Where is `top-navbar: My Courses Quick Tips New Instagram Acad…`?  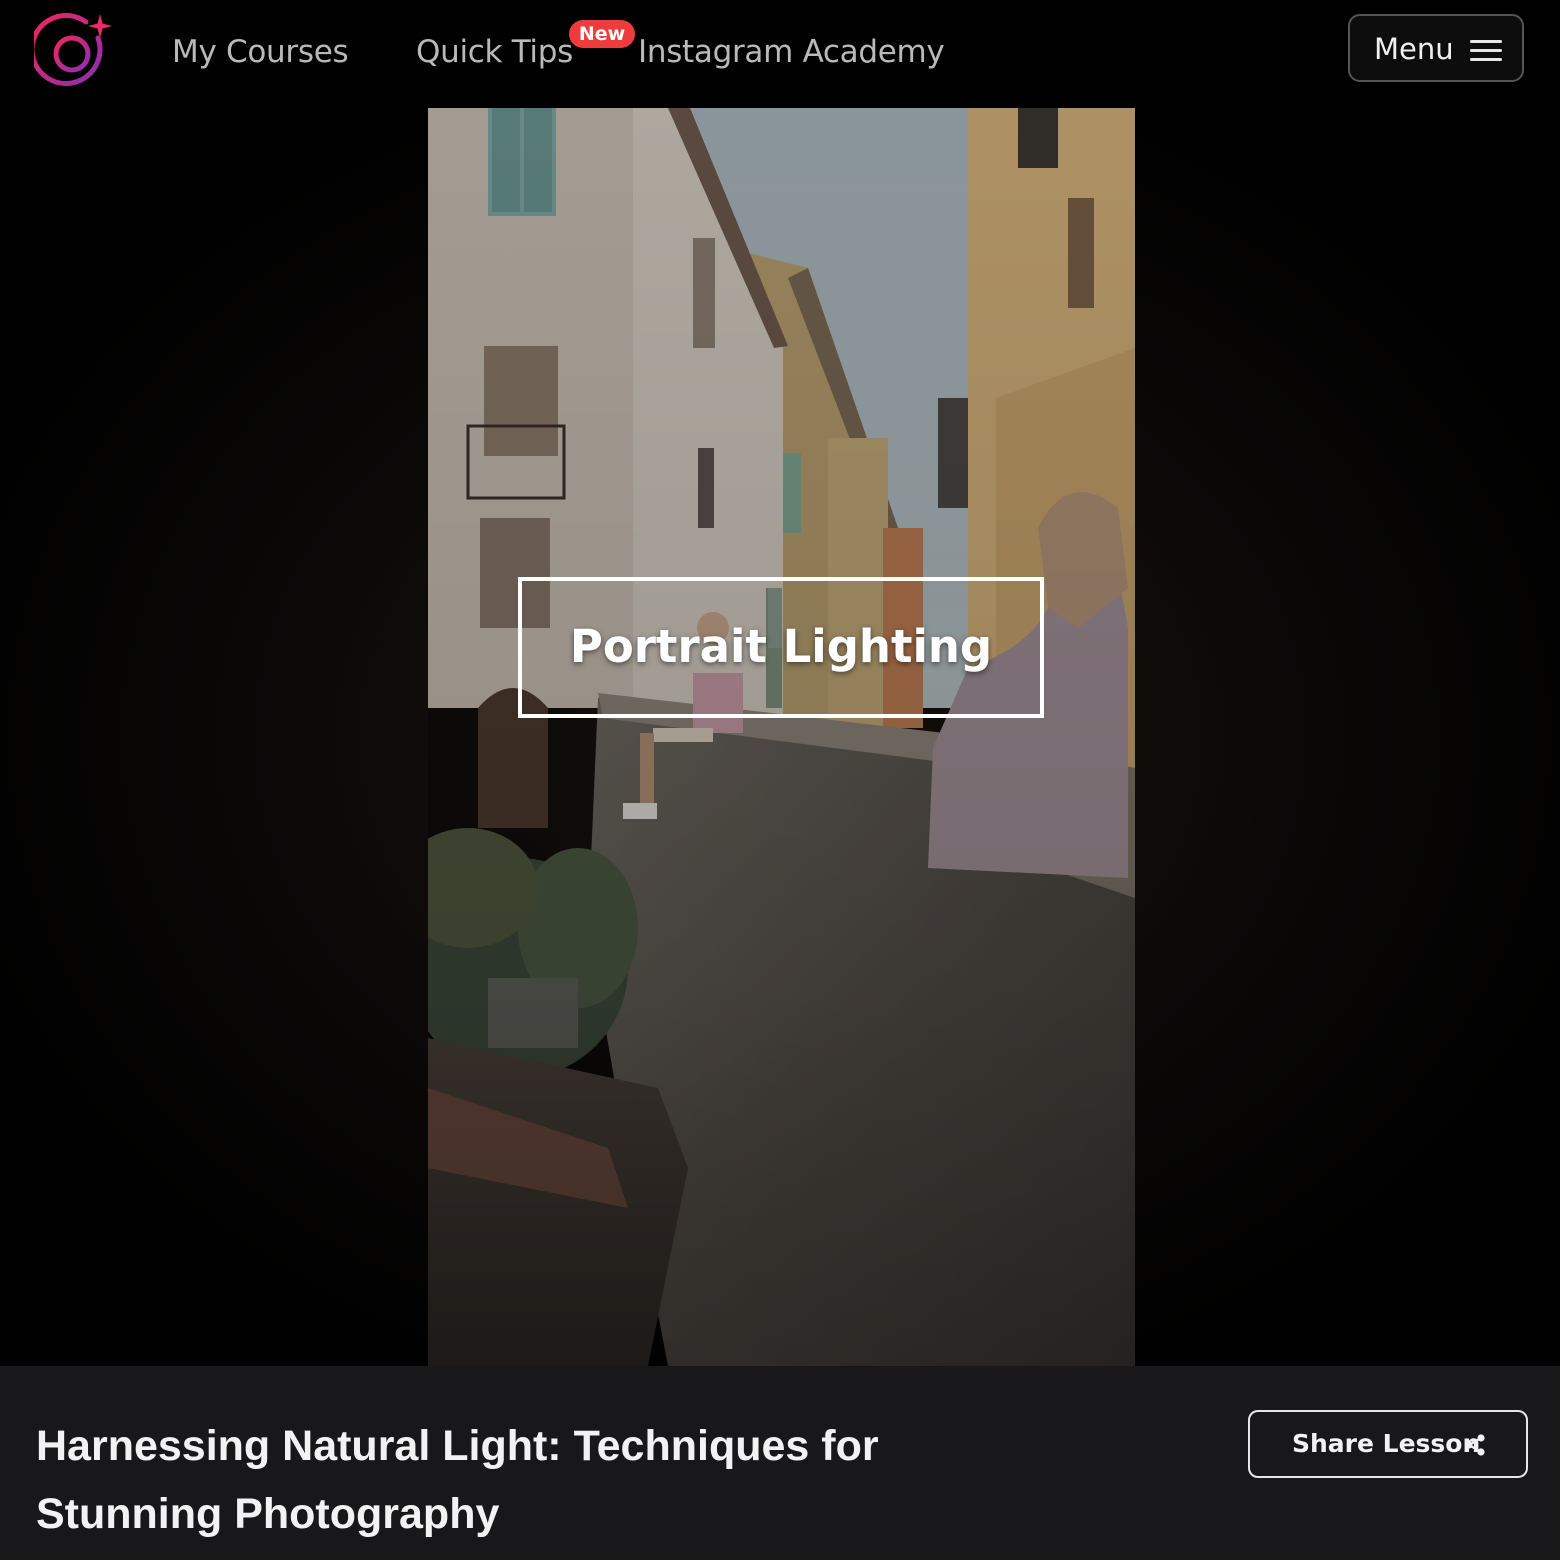 top-navbar: My Courses Quick Tips New Instagram Acad… is located at coordinates (780, 54).